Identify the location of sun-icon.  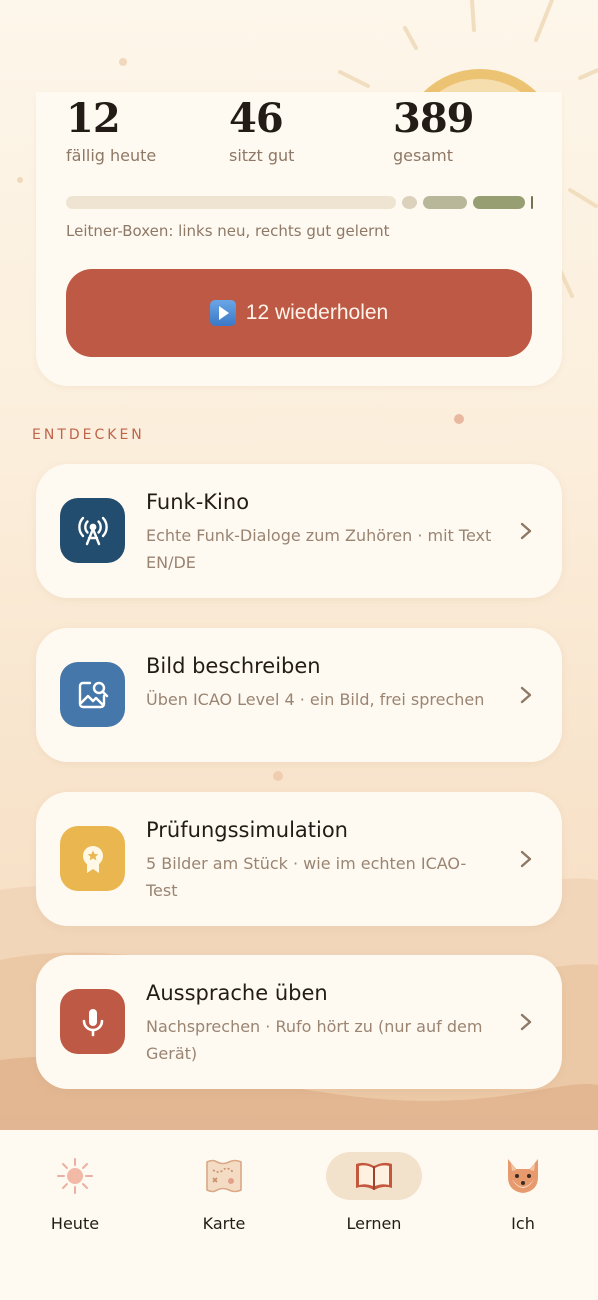
(75, 1176).